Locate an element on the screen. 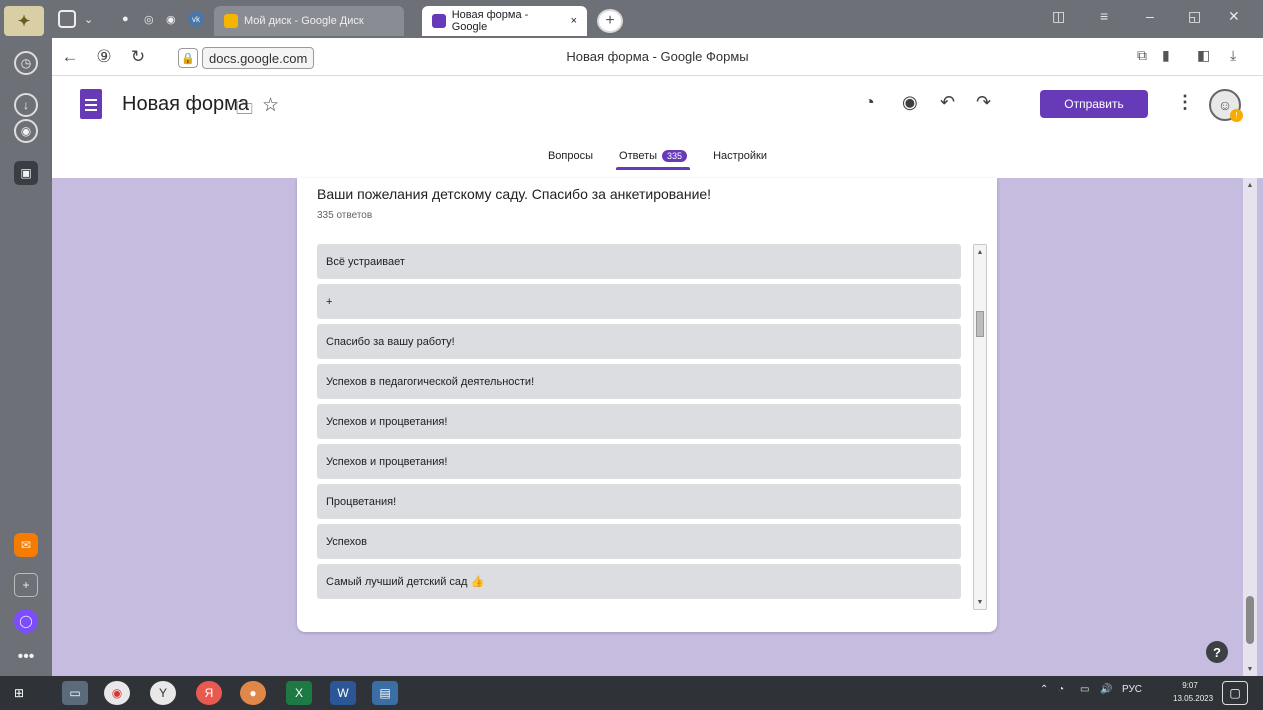  notification-badge-icon: ! is located at coordinates (1236, 115).